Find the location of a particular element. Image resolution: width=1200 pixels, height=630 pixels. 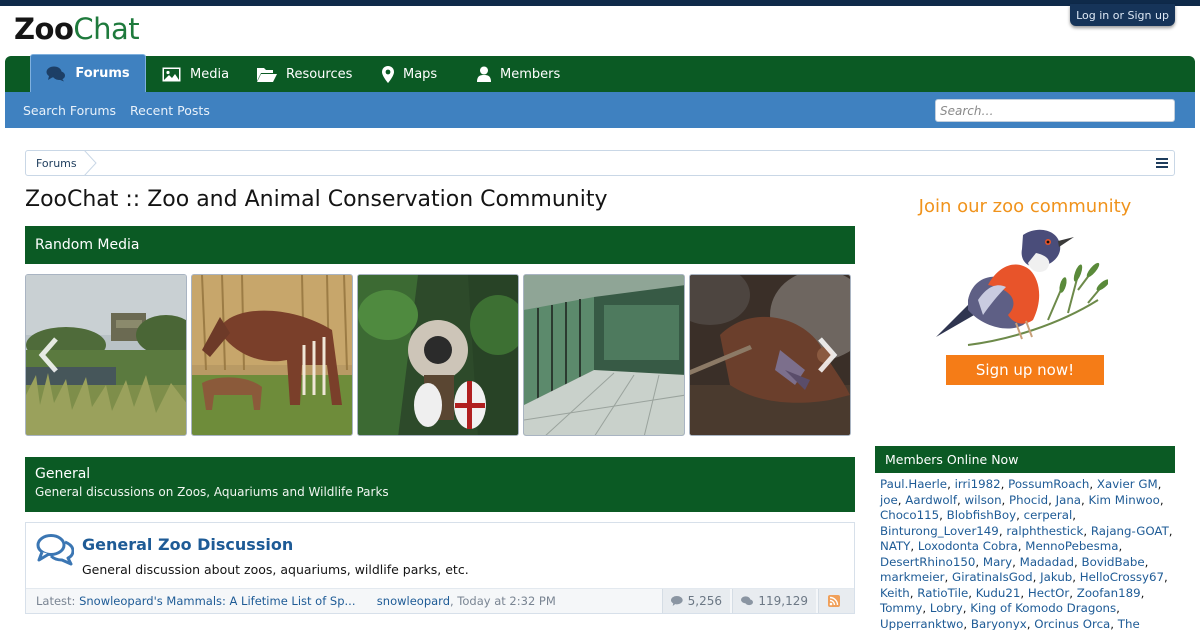

thread-count: 5,256 is located at coordinates (696, 601).